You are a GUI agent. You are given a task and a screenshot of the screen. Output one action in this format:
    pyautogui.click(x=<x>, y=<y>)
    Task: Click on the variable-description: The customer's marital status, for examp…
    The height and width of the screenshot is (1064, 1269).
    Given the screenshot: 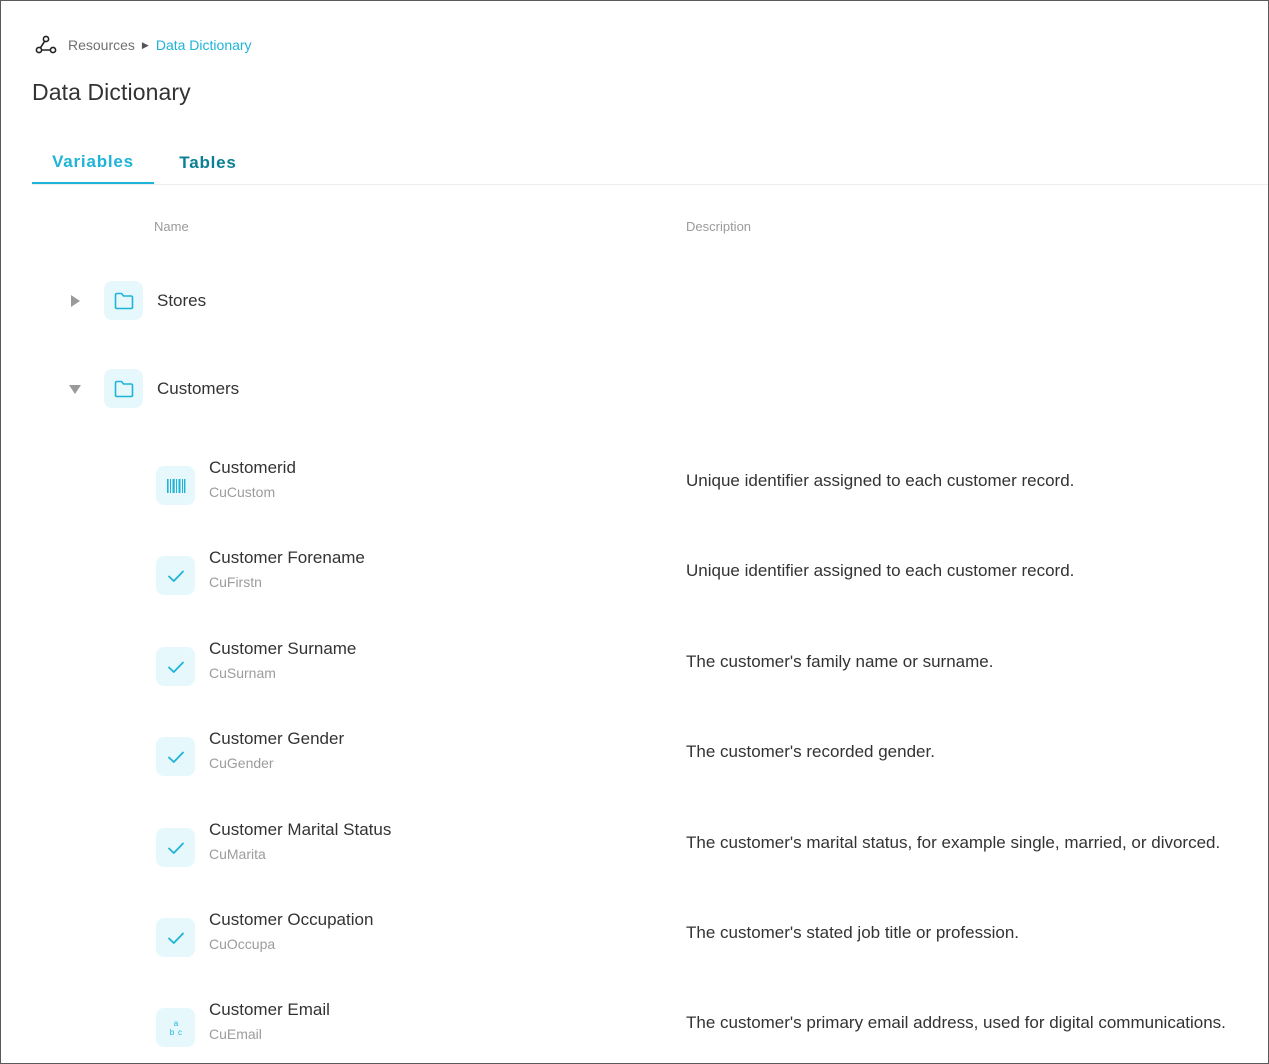 What is the action you would take?
    pyautogui.click(x=953, y=842)
    